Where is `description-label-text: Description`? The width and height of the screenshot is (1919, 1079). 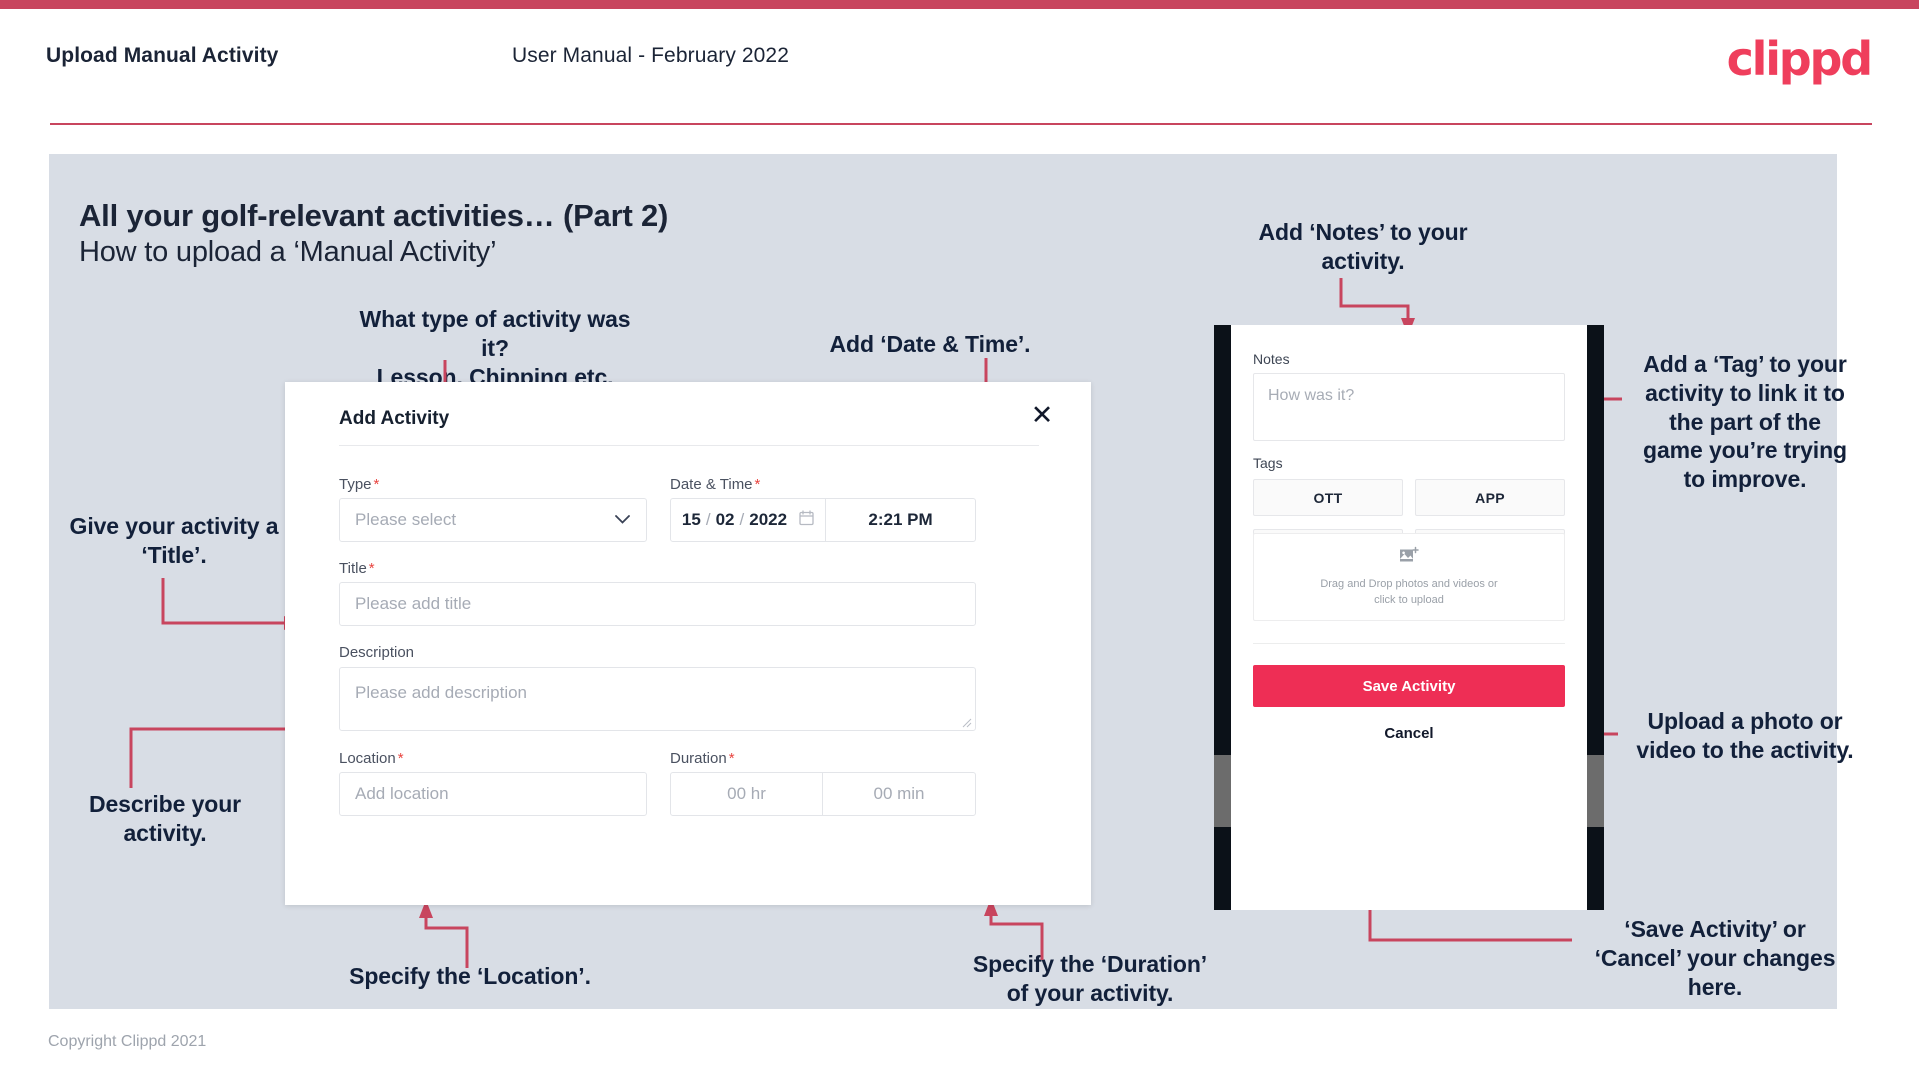 description-label-text: Description is located at coordinates (377, 652).